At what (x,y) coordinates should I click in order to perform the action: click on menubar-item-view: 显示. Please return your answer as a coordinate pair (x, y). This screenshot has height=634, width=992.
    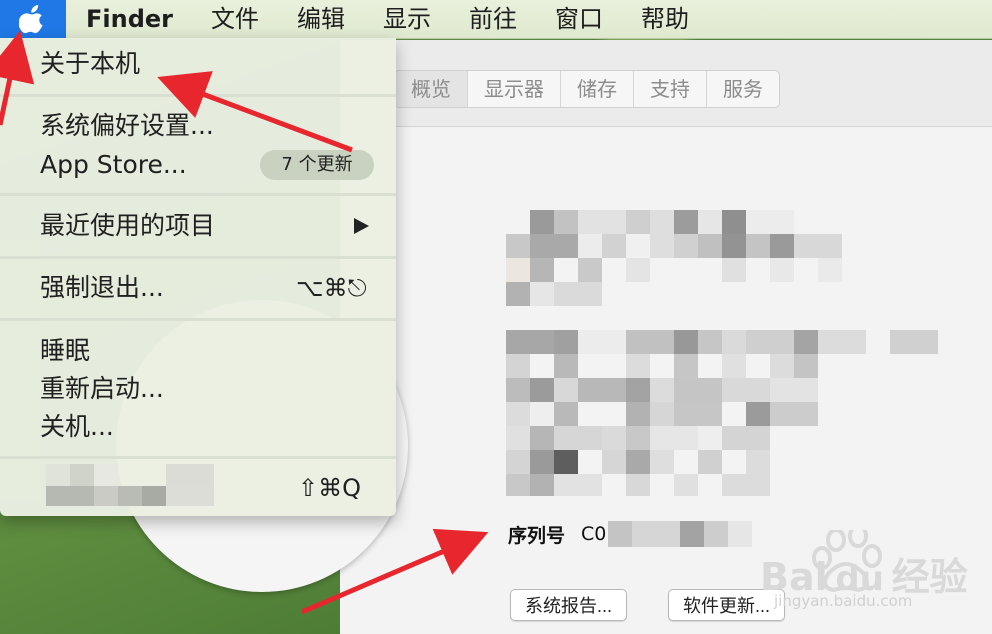
    Looking at the image, I should click on (407, 19).